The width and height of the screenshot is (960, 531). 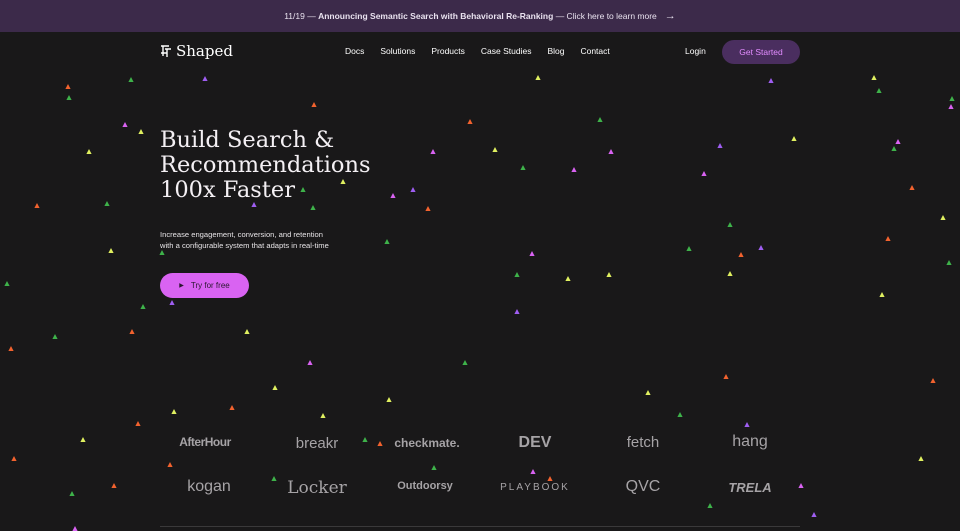 I want to click on nav-solutions: Solutions, so click(x=397, y=51).